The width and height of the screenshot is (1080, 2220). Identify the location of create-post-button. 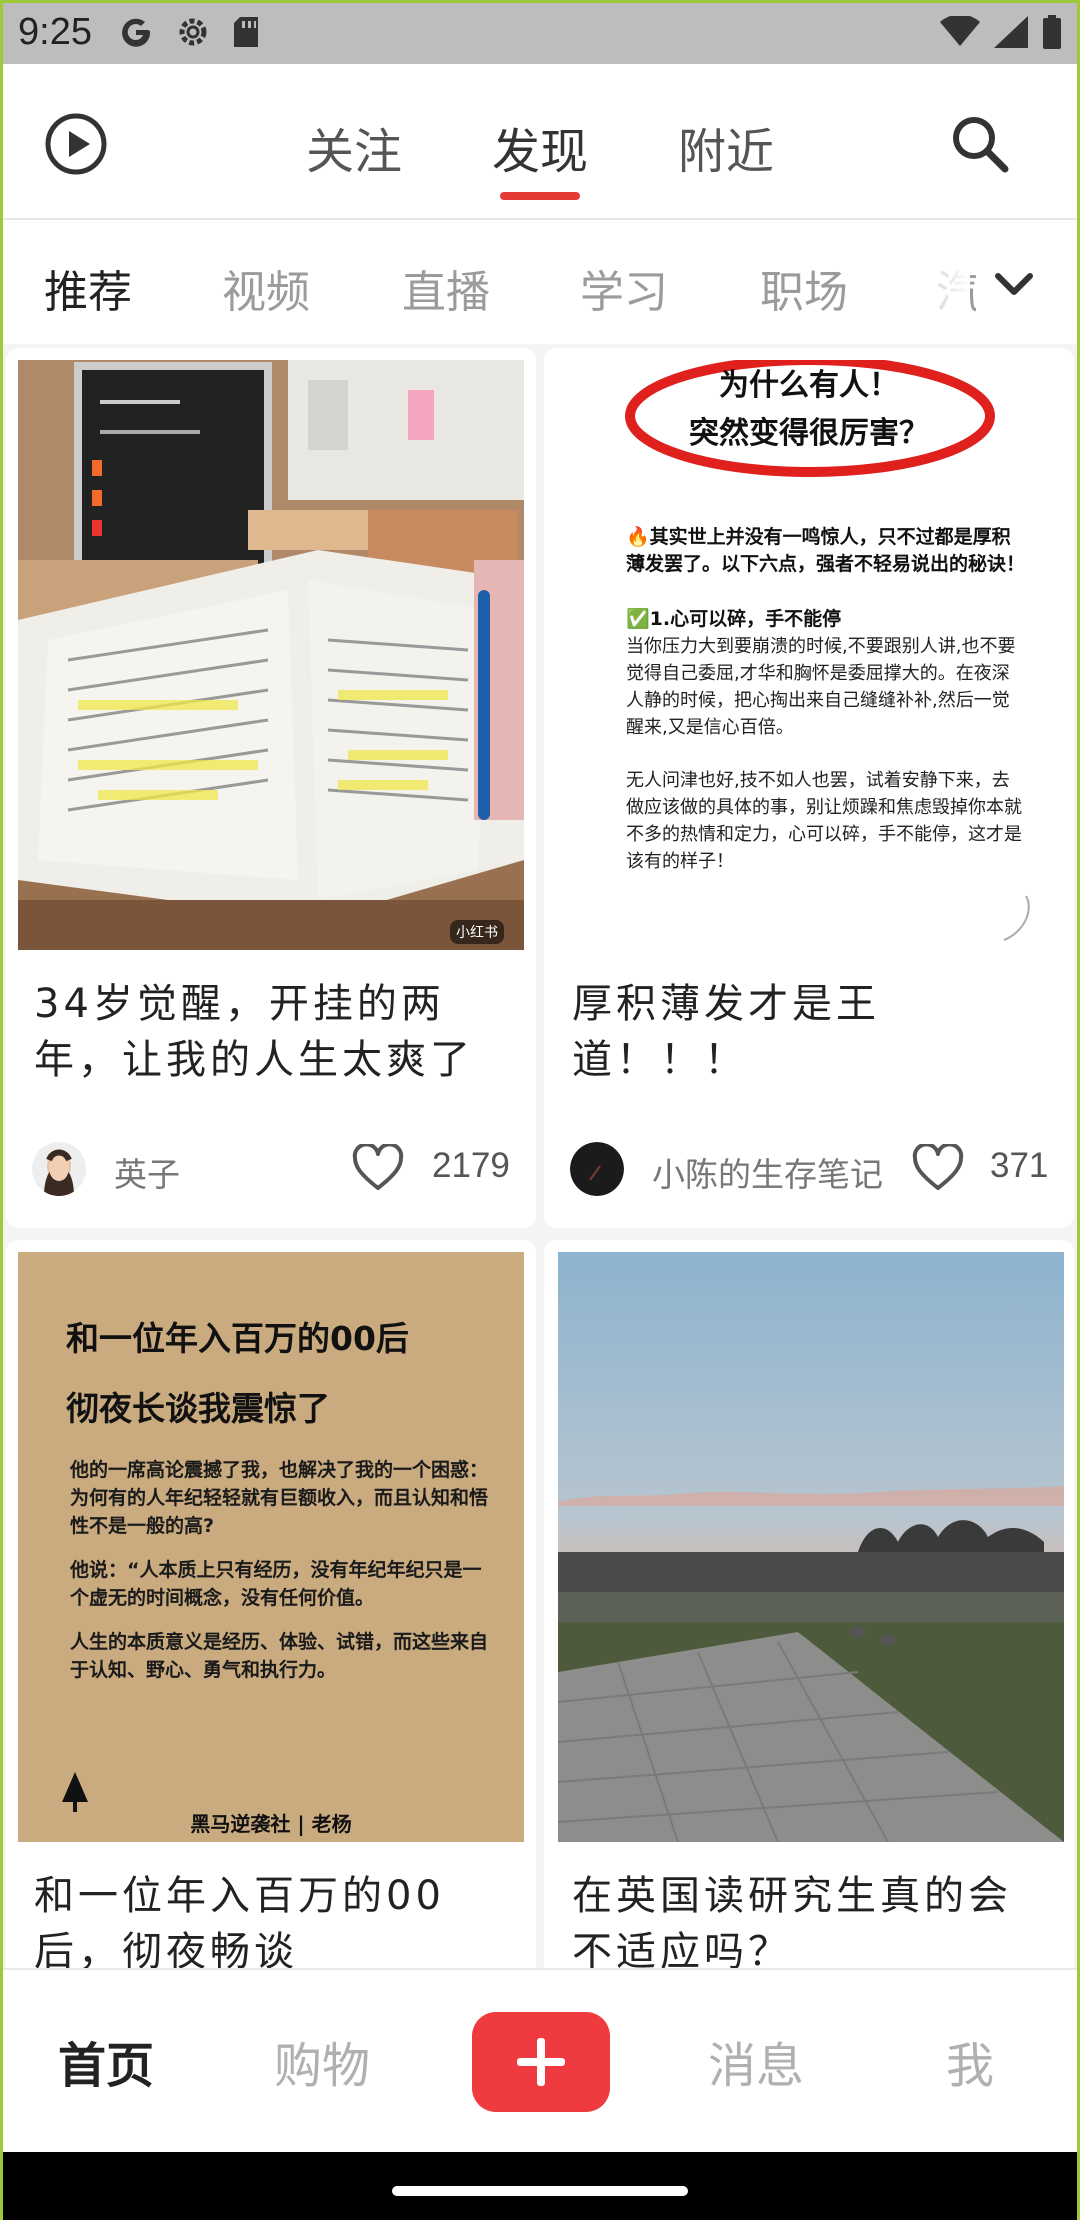
(541, 2062).